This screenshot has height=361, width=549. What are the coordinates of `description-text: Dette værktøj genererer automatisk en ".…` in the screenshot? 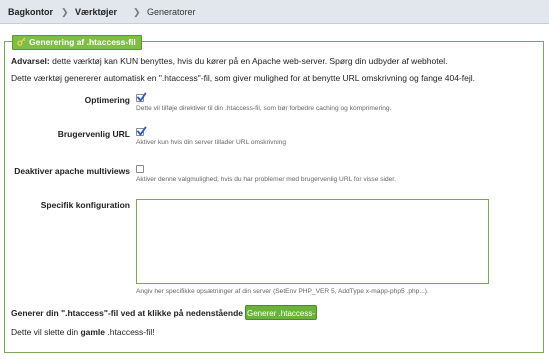 It's located at (243, 78).